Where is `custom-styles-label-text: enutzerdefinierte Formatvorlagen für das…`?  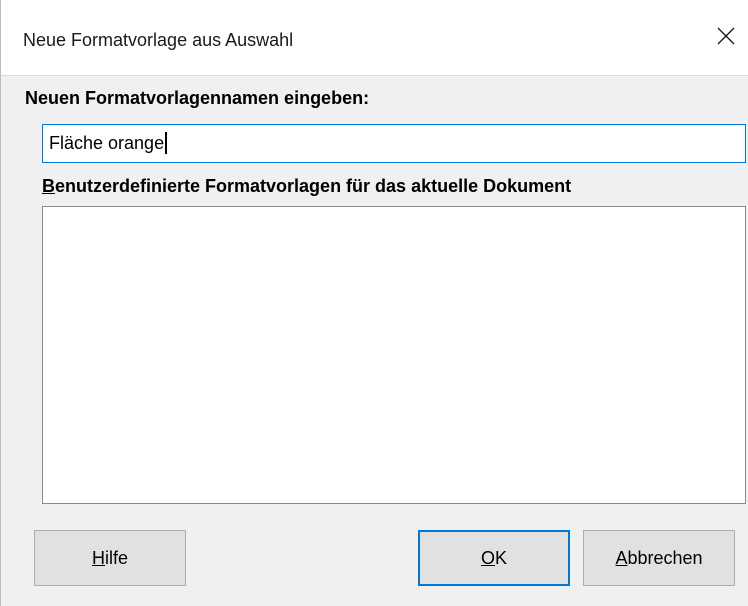
custom-styles-label-text: enutzerdefinierte Formatvorlagen für das… is located at coordinates (313, 186).